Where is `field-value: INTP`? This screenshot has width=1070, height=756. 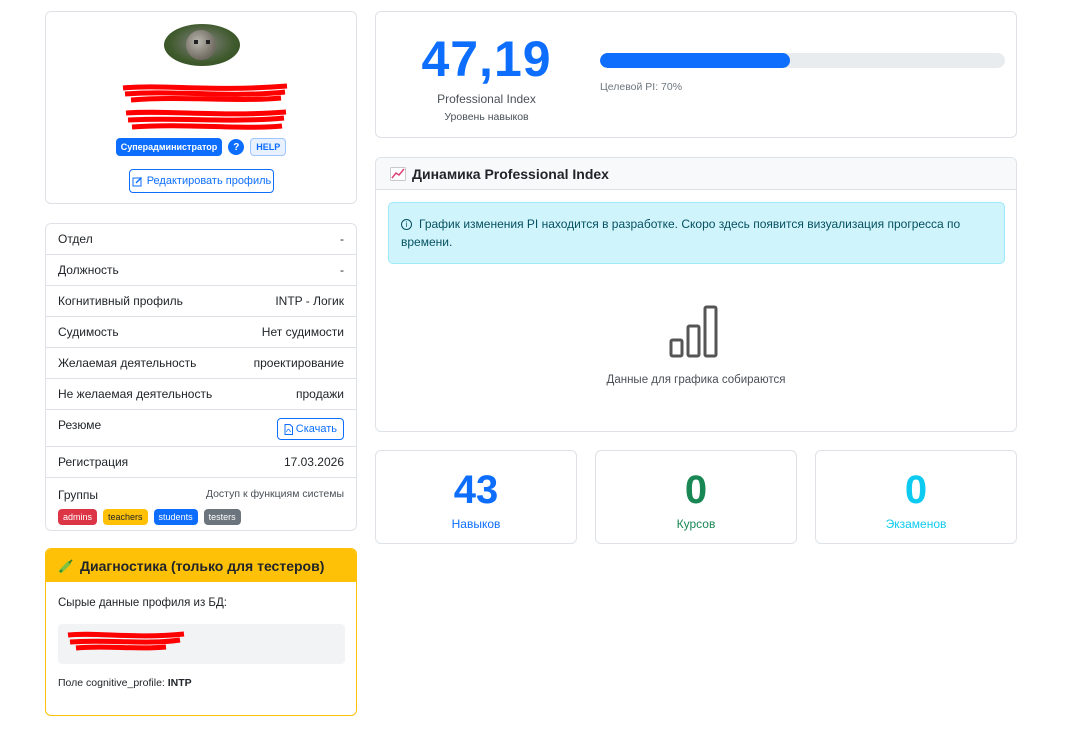
field-value: INTP is located at coordinates (179, 683).